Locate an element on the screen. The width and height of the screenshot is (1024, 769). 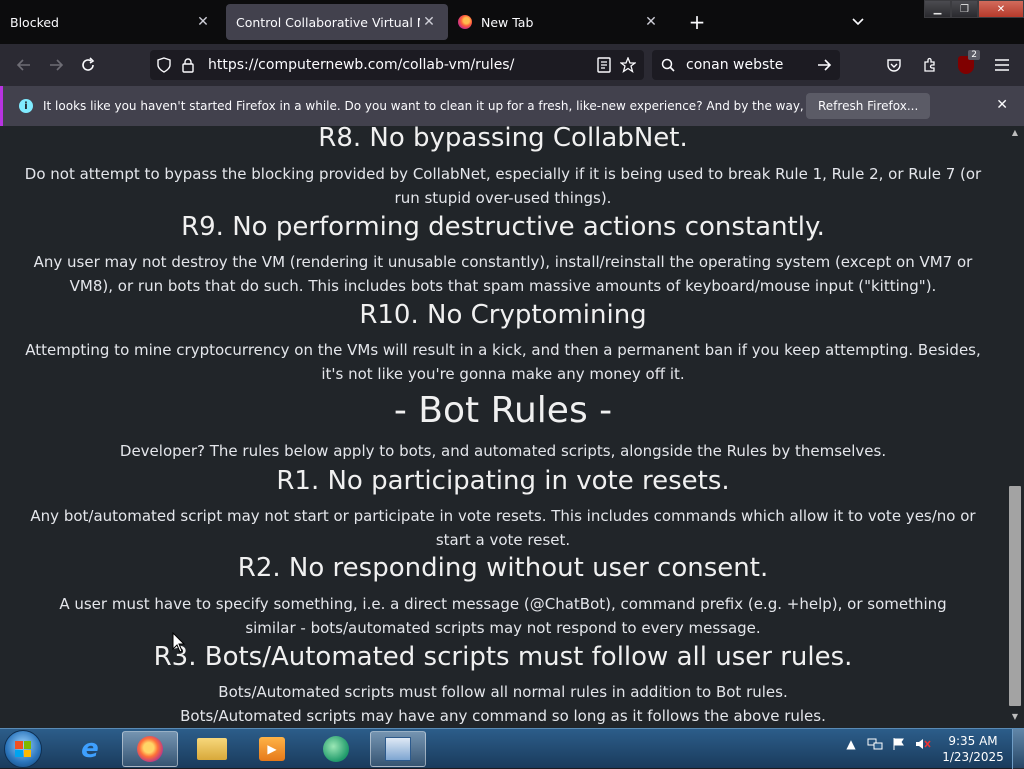
extensions-puzzle-icon is located at coordinates (930, 65).